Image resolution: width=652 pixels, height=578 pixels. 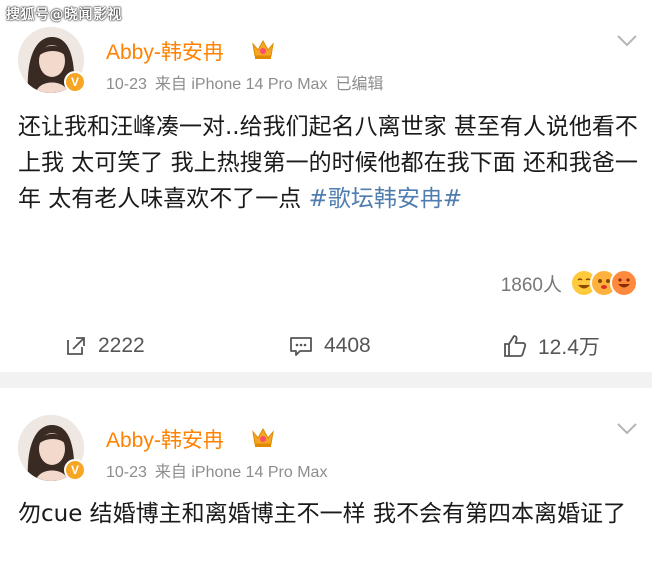 What do you see at coordinates (301, 346) in the screenshot?
I see `comment-icon` at bounding box center [301, 346].